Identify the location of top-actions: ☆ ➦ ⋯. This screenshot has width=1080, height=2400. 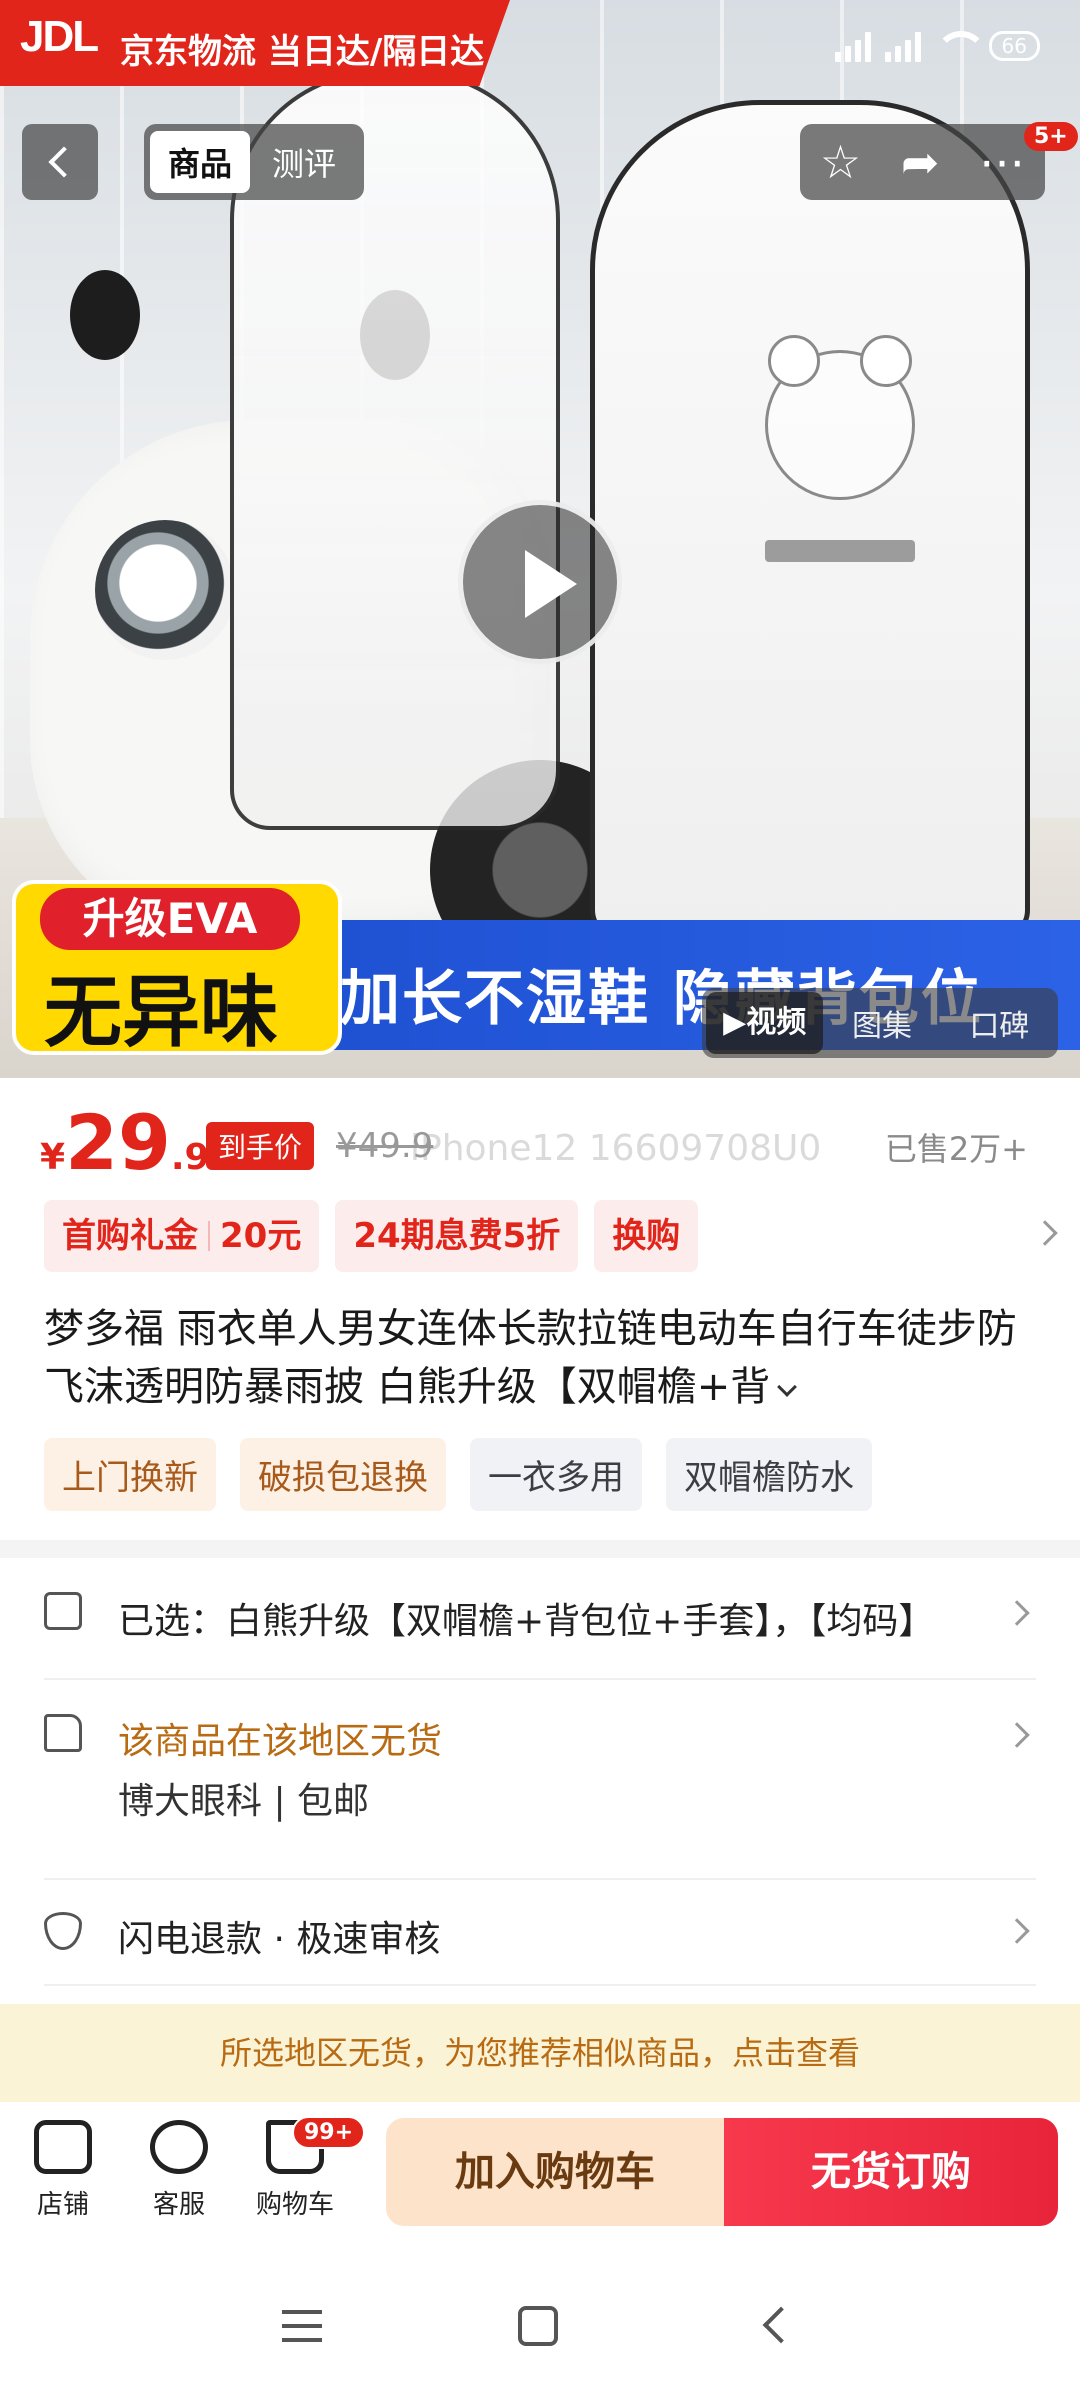
(922, 162).